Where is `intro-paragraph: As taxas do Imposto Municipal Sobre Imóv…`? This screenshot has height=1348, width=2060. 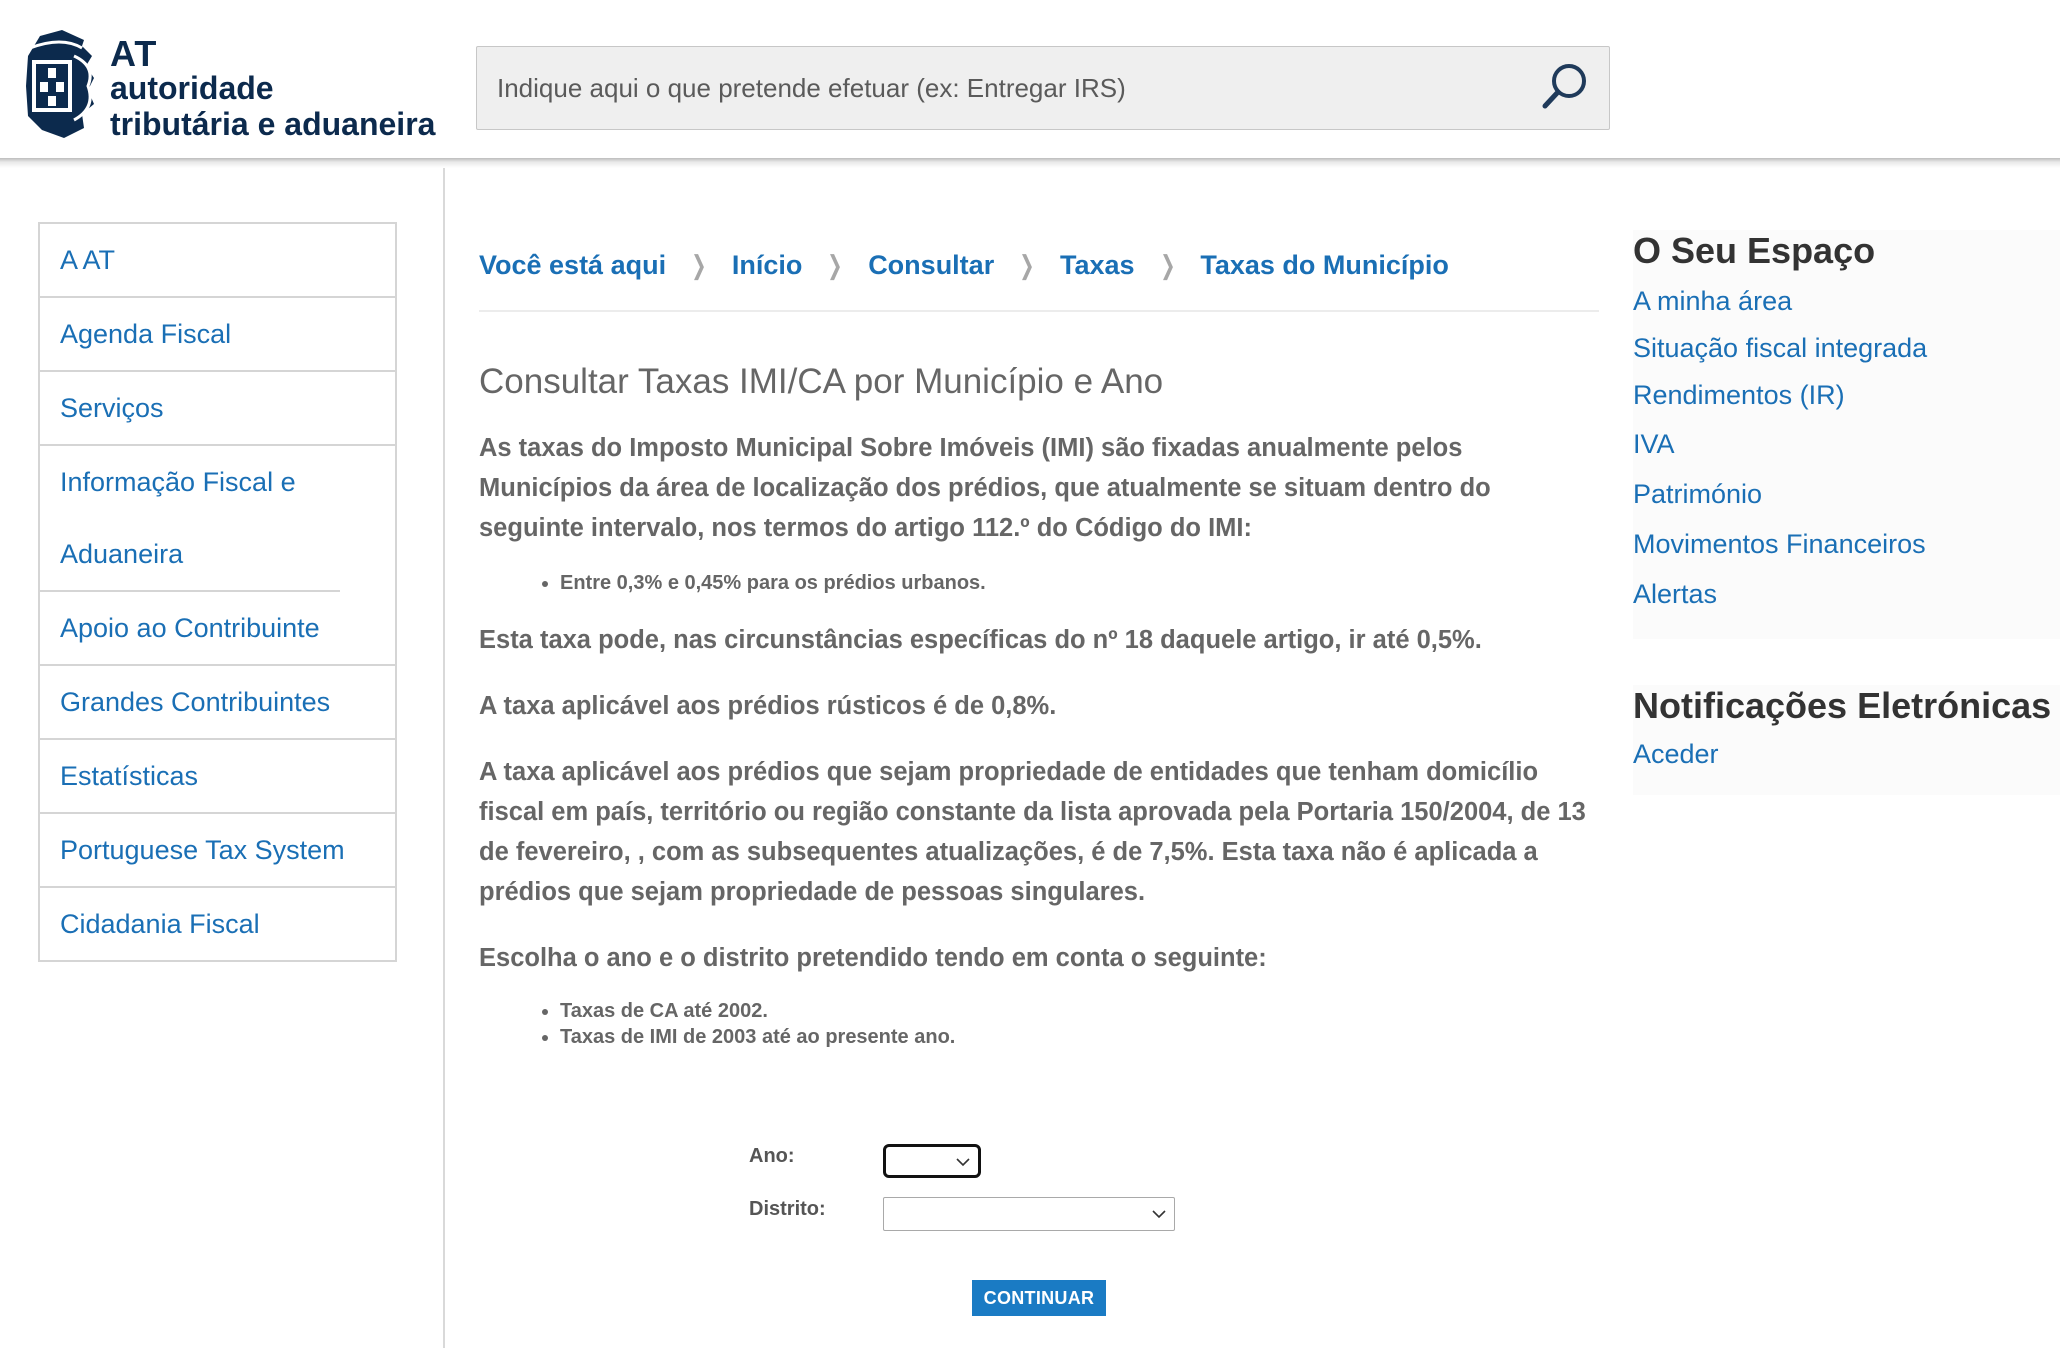
intro-paragraph: As taxas do Imposto Municipal Sobre Imóv… is located at coordinates (985, 488).